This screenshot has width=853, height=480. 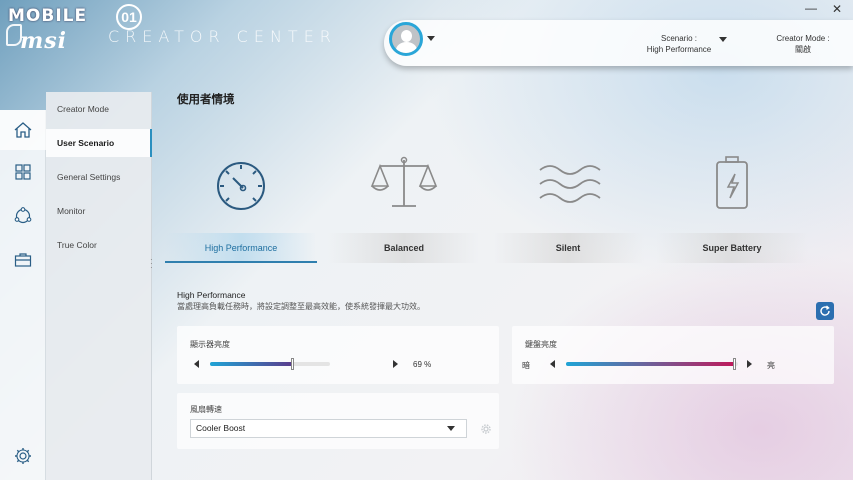 What do you see at coordinates (673, 355) in the screenshot?
I see `keyboard-brightness-panel` at bounding box center [673, 355].